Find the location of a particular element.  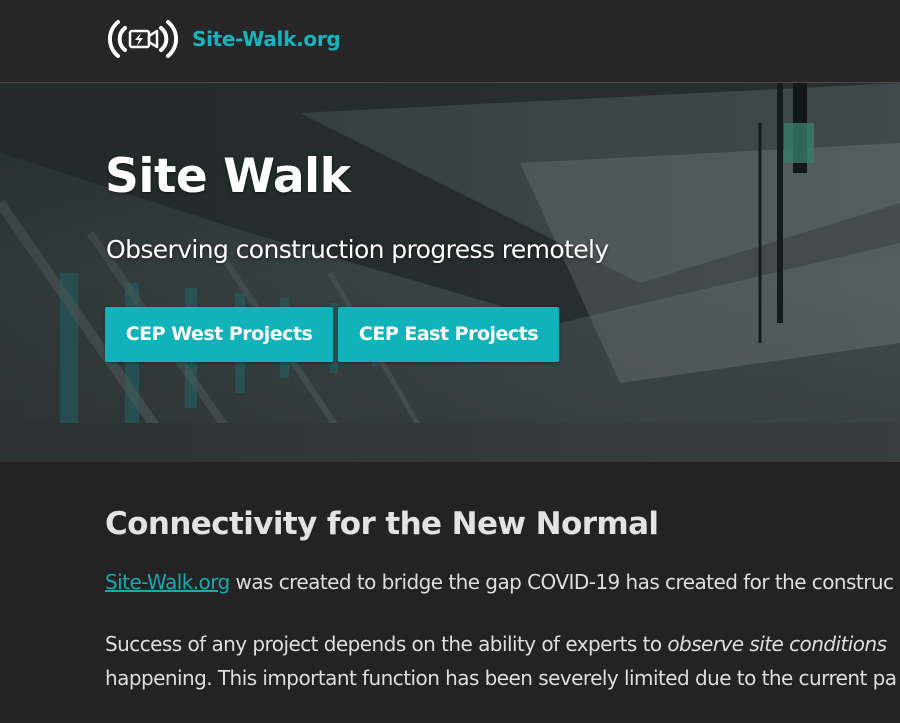

body-line1-emphasis: observe site conditions is located at coordinates (777, 644).